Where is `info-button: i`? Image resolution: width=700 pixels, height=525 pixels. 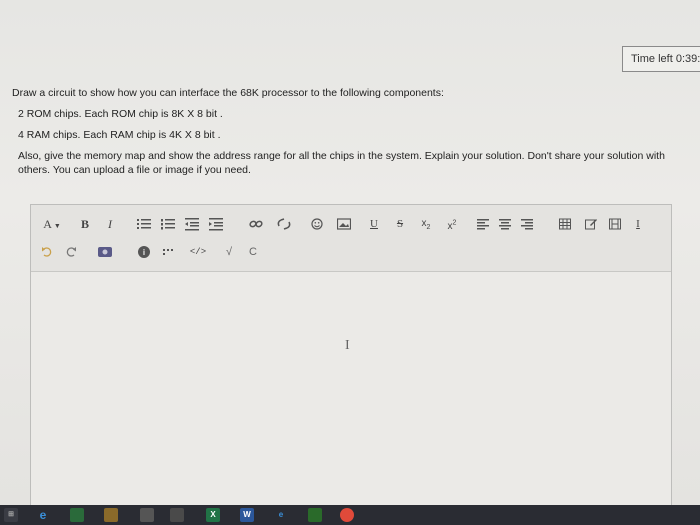
info-button: i is located at coordinates (144, 252).